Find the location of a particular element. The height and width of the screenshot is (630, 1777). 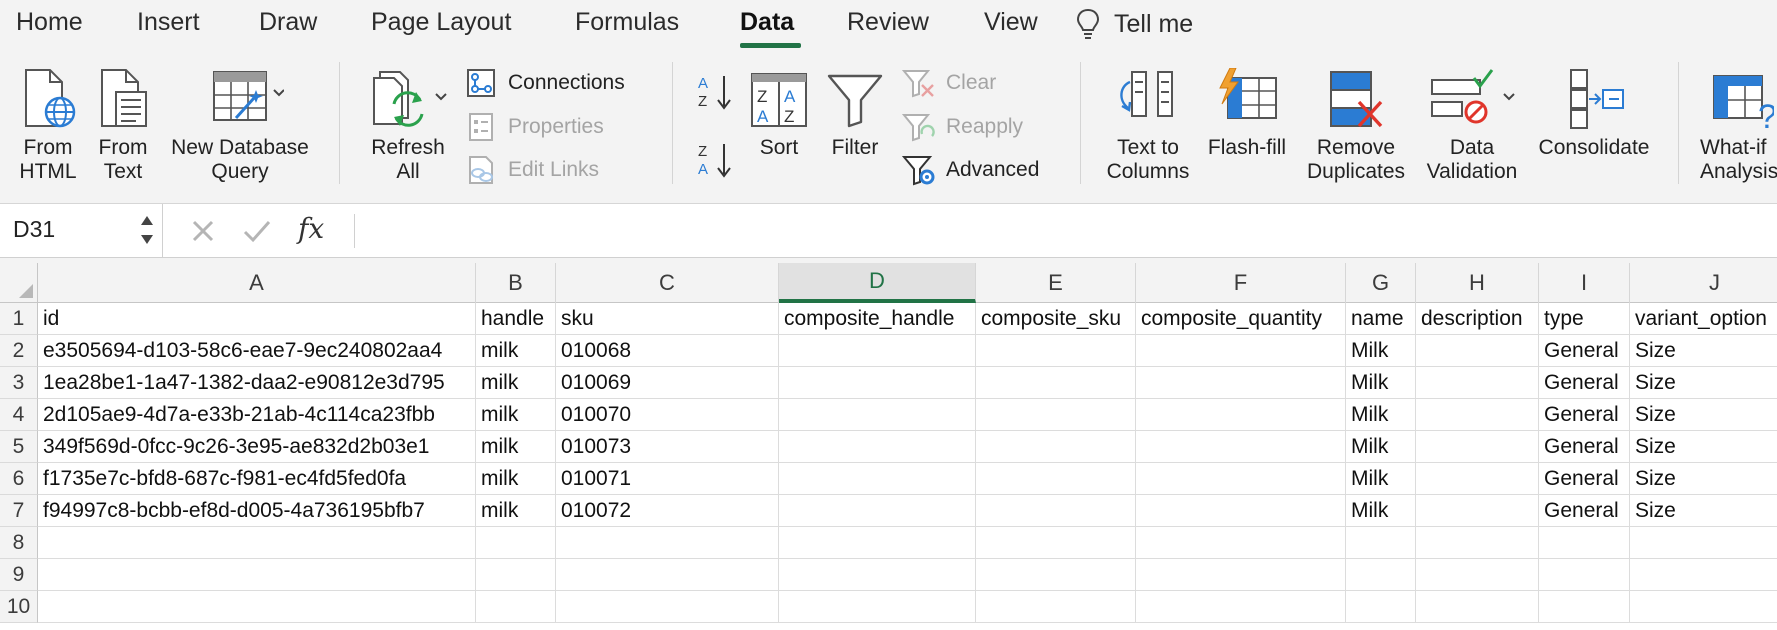

cell-j6: Size is located at coordinates (1703, 479).